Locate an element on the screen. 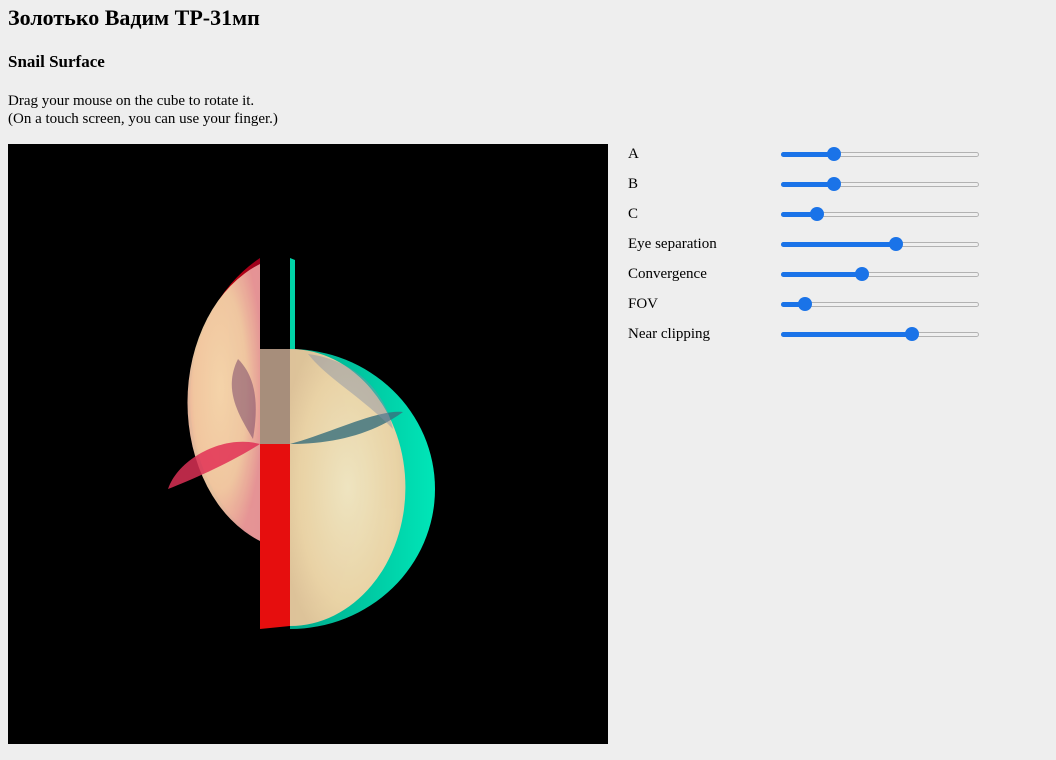 The width and height of the screenshot is (1056, 760). control-label-b: B is located at coordinates (633, 184).